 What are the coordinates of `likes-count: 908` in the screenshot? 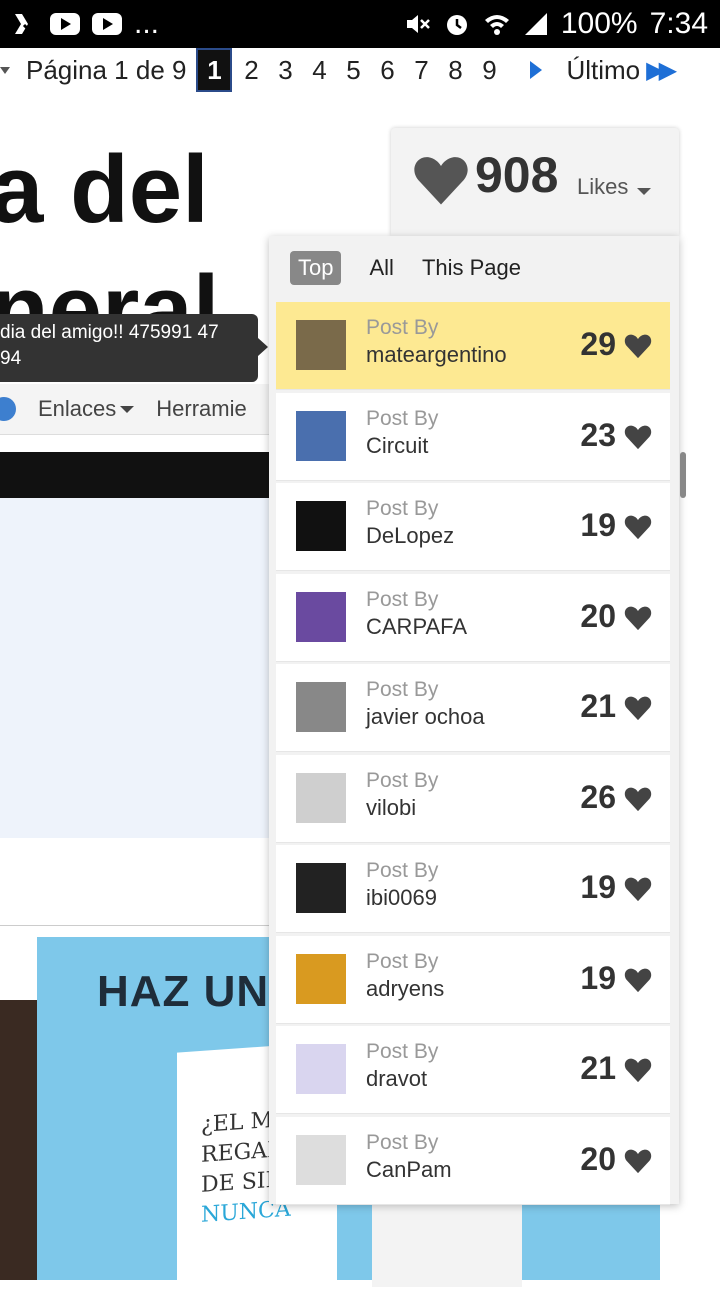 It's located at (517, 175).